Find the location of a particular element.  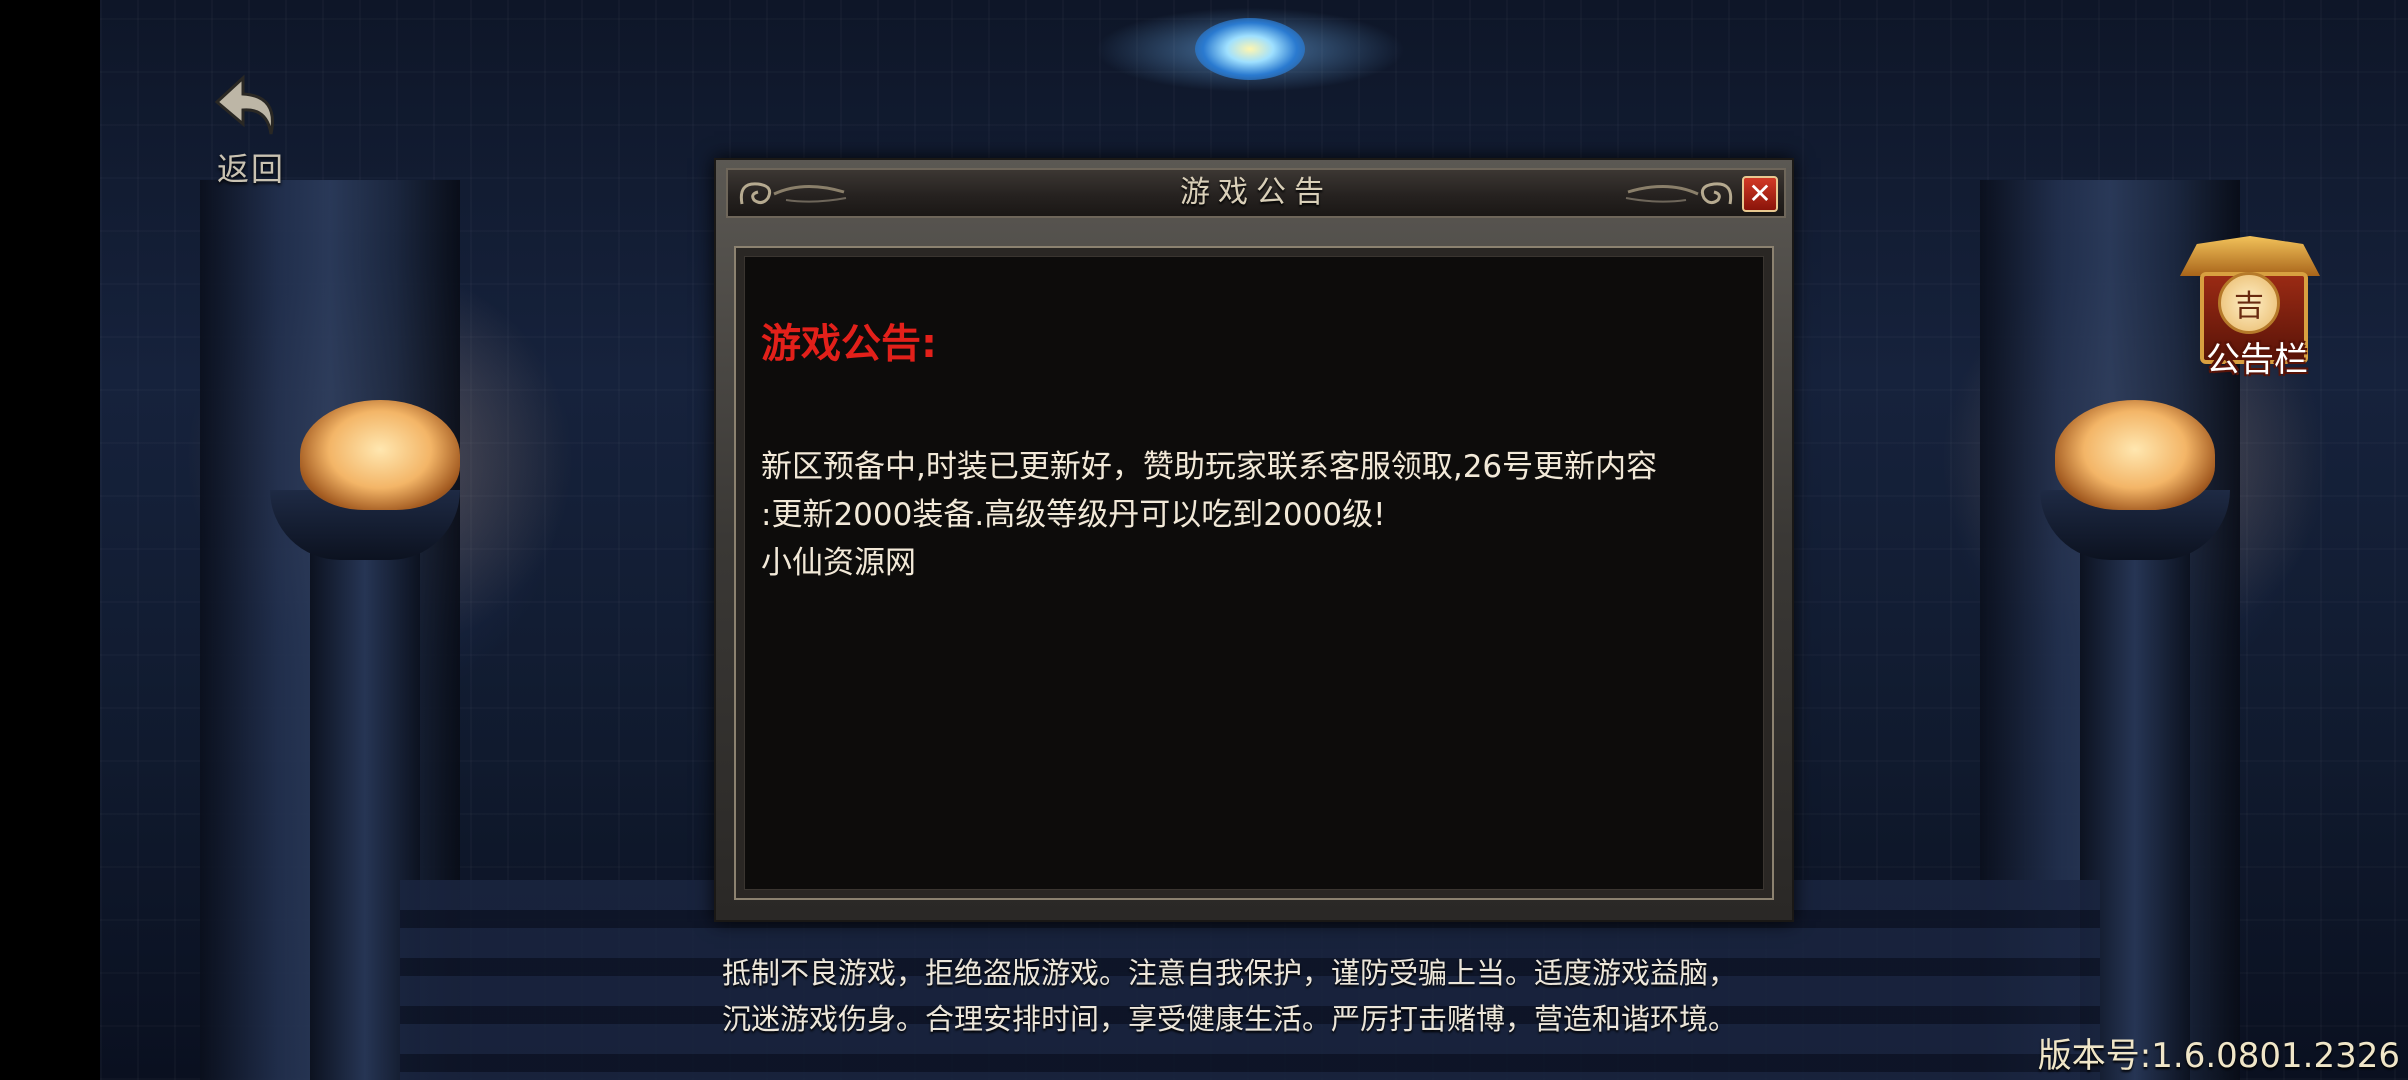

health-notice-line: 沉迷游戏伤身。合理安排时间，享受健康生活。严厉打击赌博，营造和谐环境。 is located at coordinates (1230, 1019).